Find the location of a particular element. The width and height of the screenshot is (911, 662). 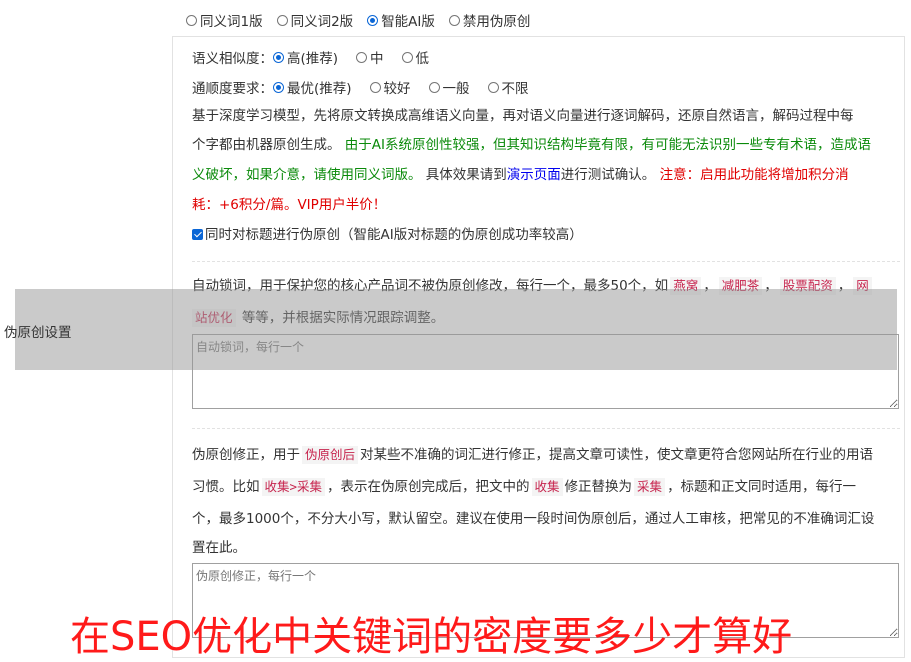

correction-desc-line-4: 置在此。 is located at coordinates (219, 548).